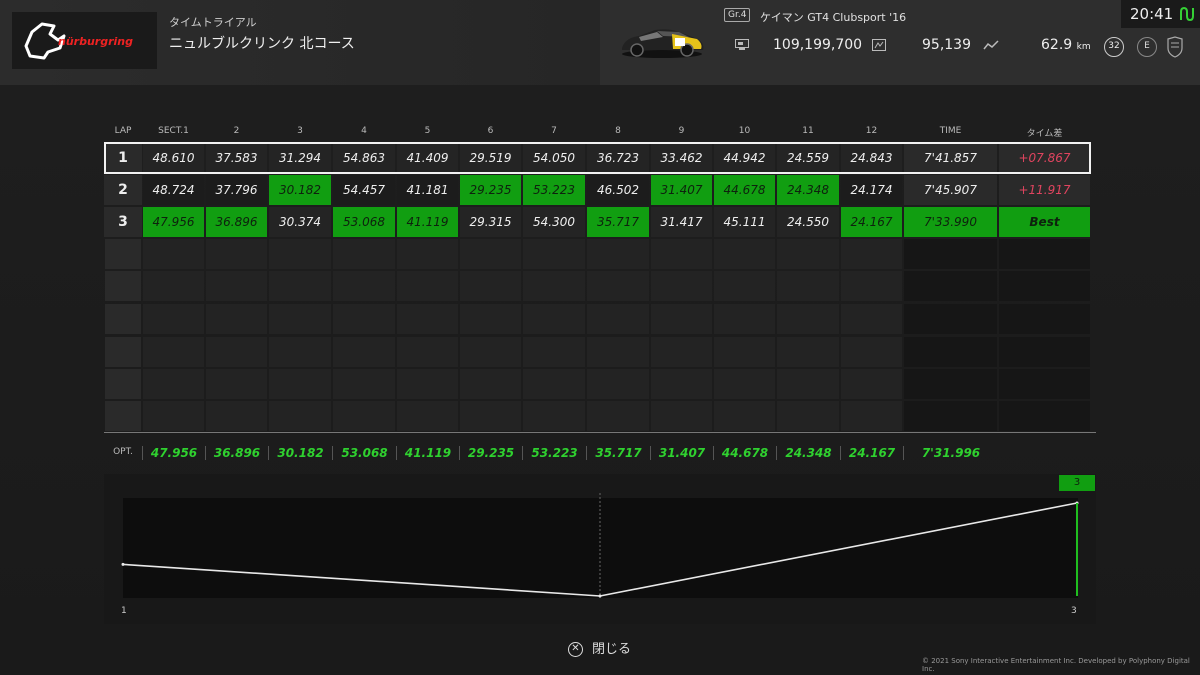 The height and width of the screenshot is (675, 1200). What do you see at coordinates (1077, 483) in the screenshot?
I see `graph-selected-lap-marker: 3` at bounding box center [1077, 483].